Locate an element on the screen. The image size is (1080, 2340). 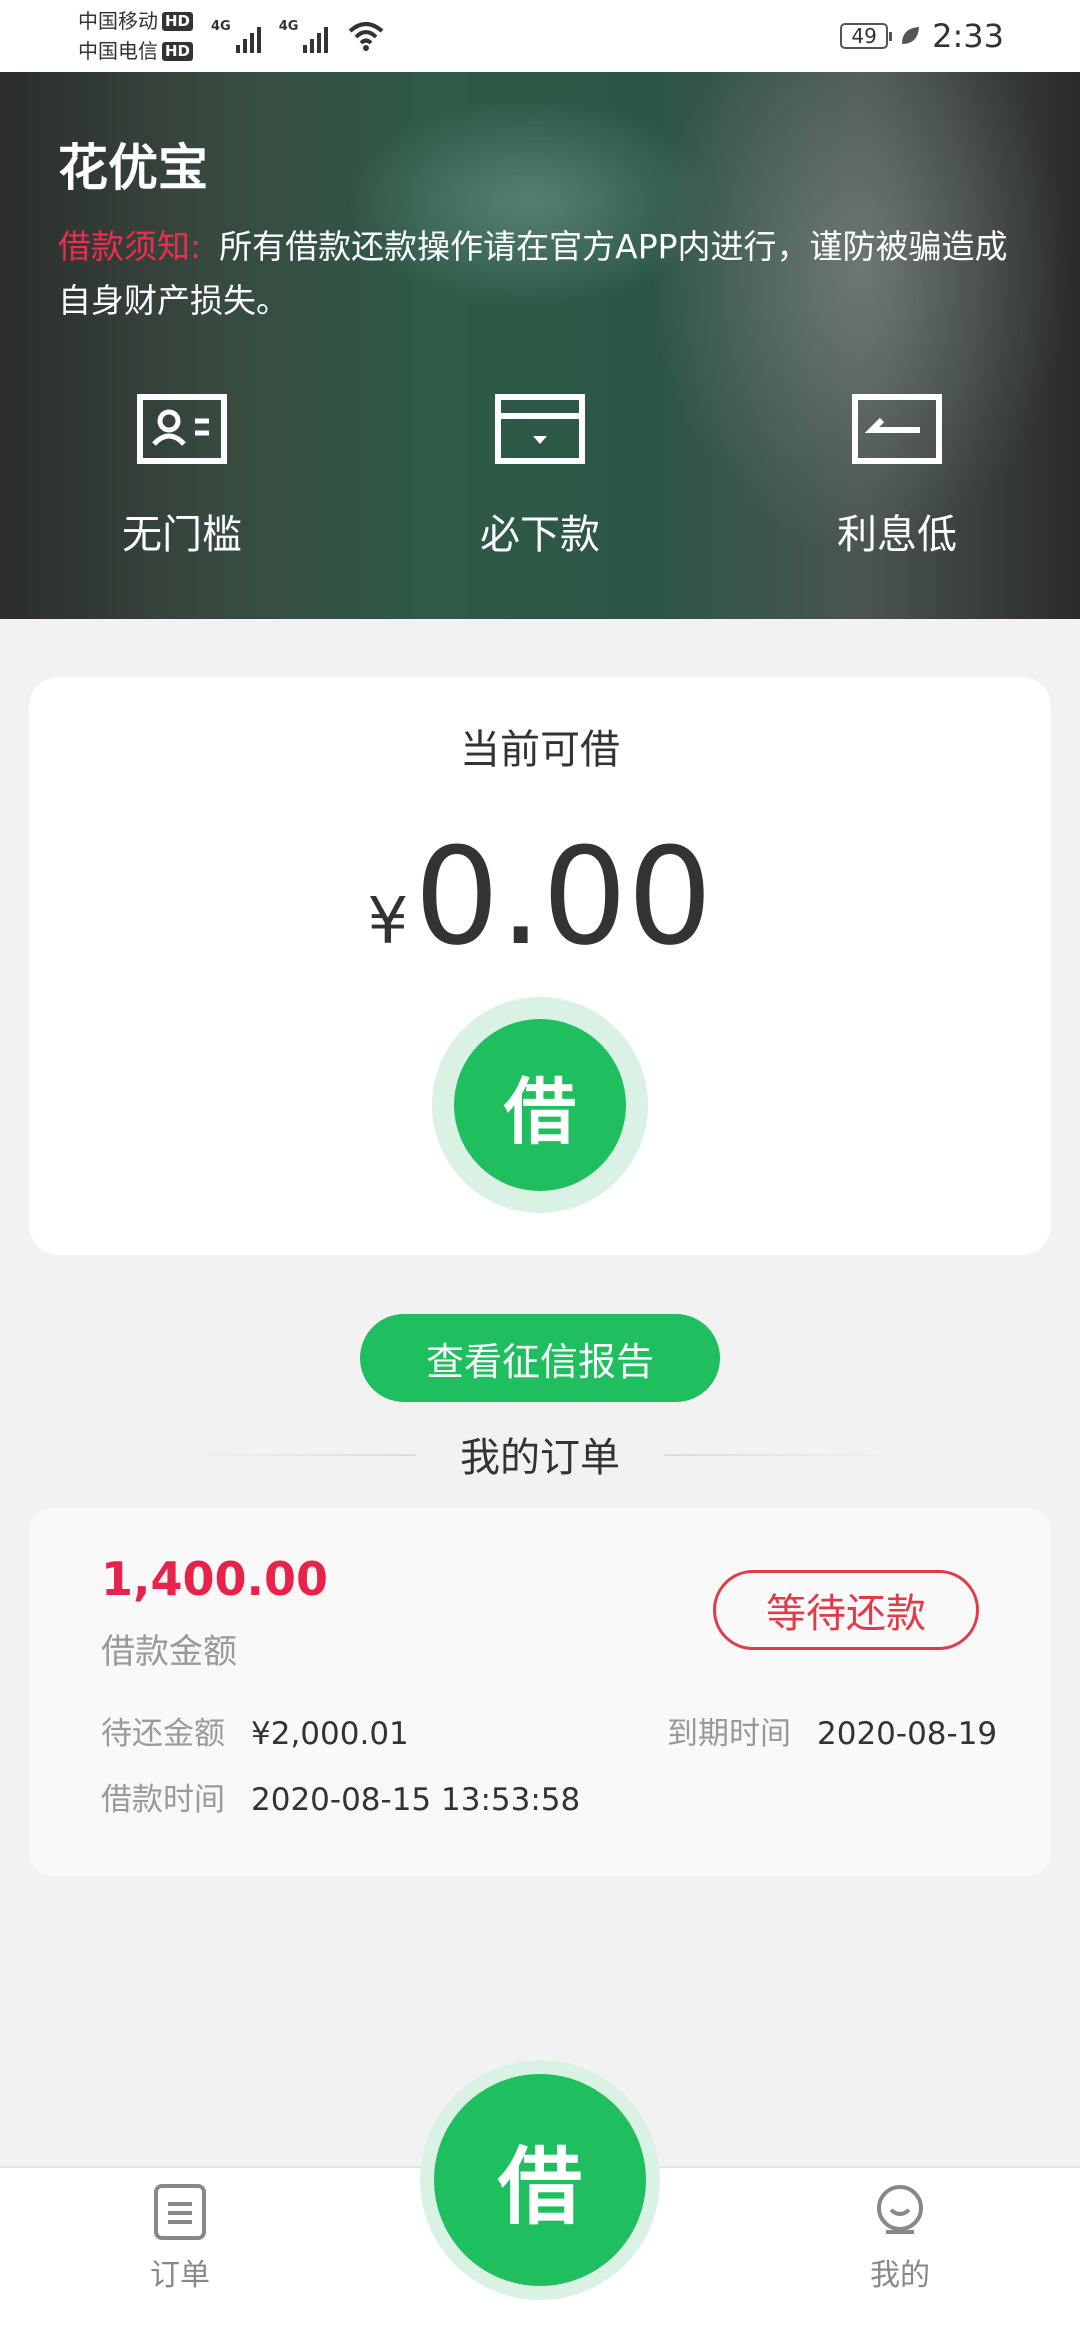
loan-notice: 借款须知: 所有借款还款操作请在官方APP内进行，谨防被骗造成自身财产损失。 is located at coordinates (548, 274).